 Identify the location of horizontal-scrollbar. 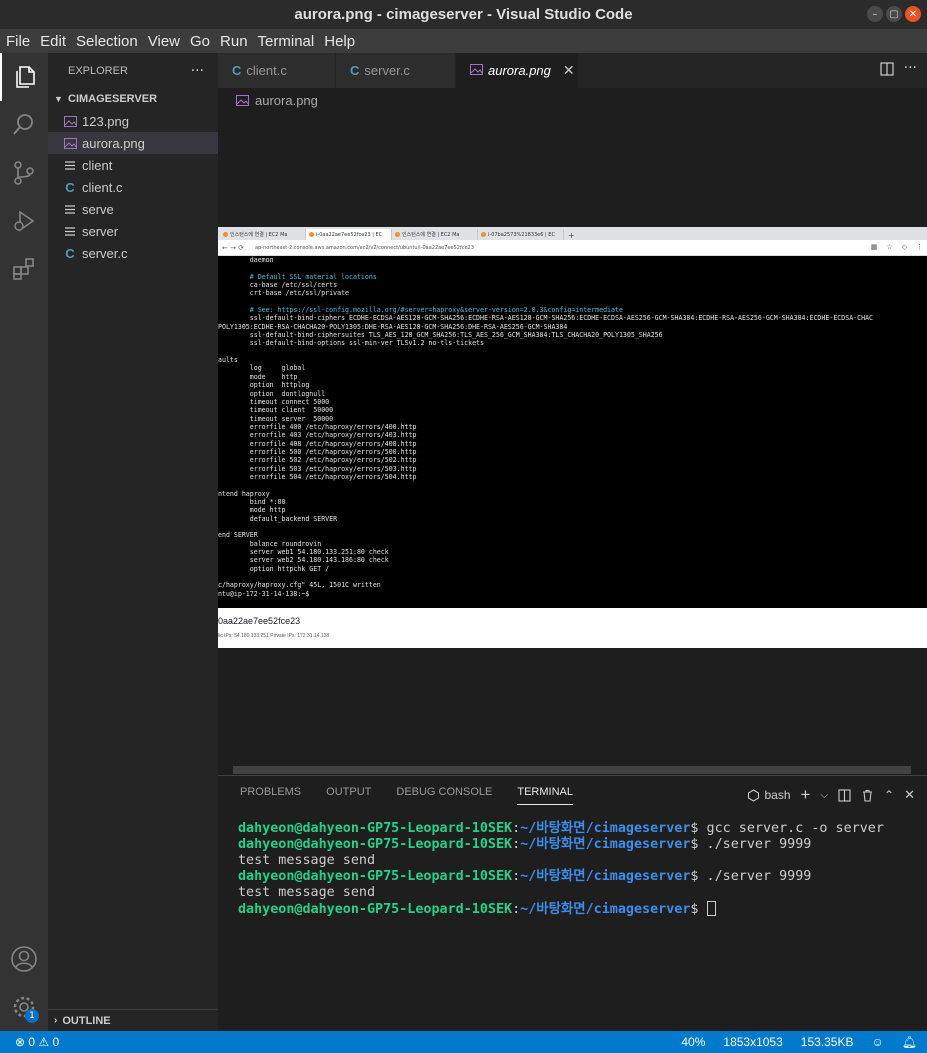
(572, 770).